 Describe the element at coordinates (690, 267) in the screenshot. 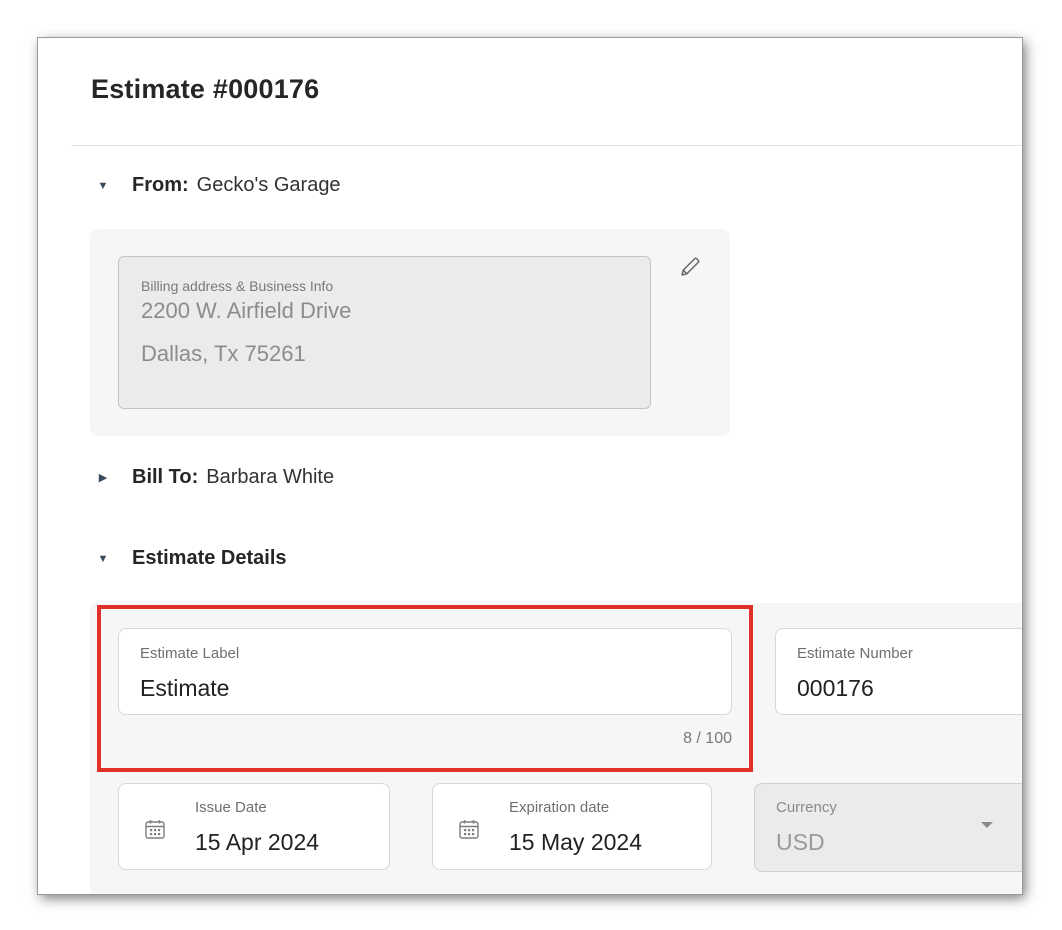

I see `pencil-icon` at that location.